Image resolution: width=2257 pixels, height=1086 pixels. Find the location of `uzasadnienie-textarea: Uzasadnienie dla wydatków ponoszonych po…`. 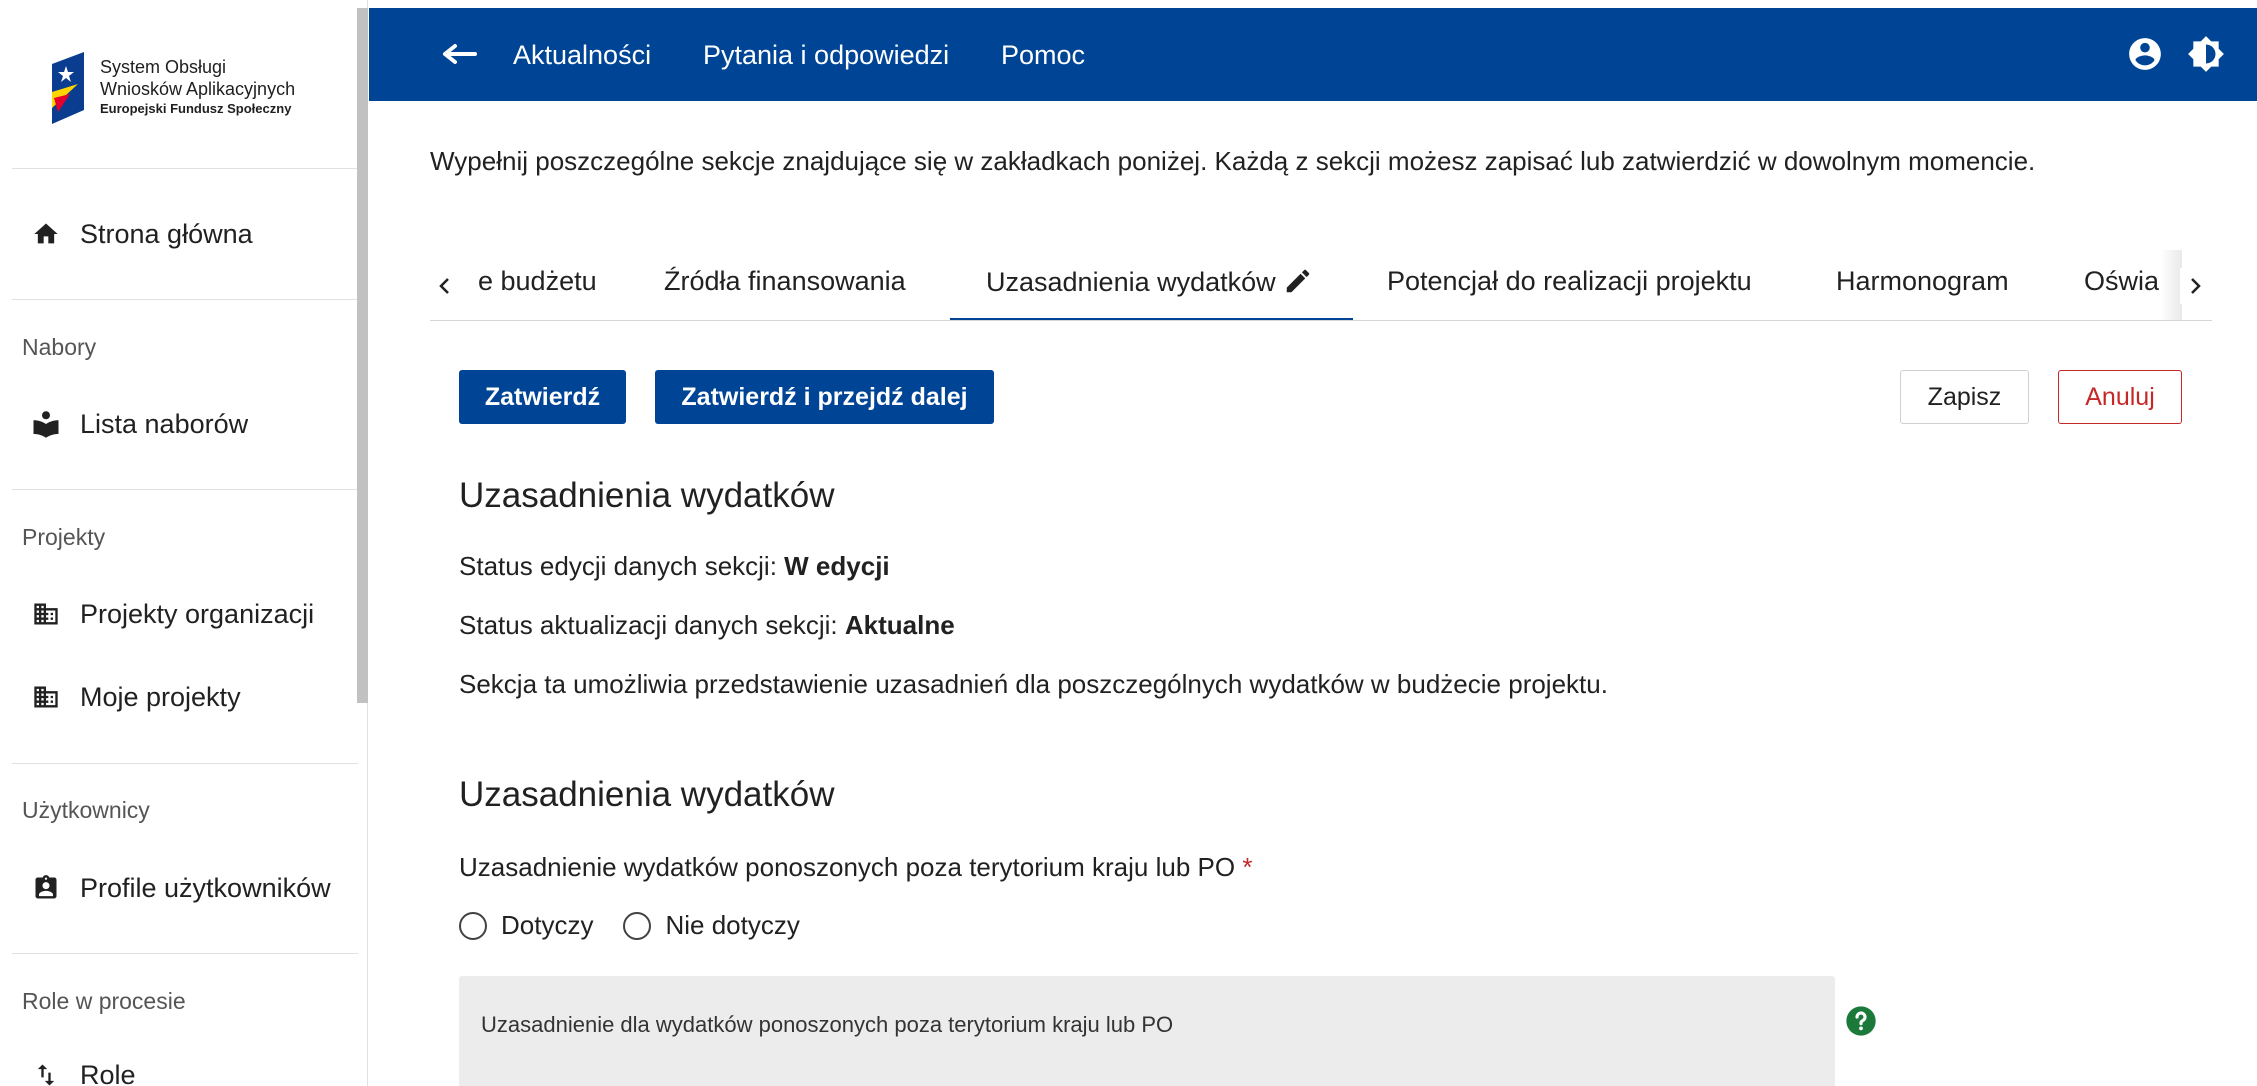

uzasadnienie-textarea: Uzasadnienie dla wydatków ponoszonych po… is located at coordinates (1147, 1031).